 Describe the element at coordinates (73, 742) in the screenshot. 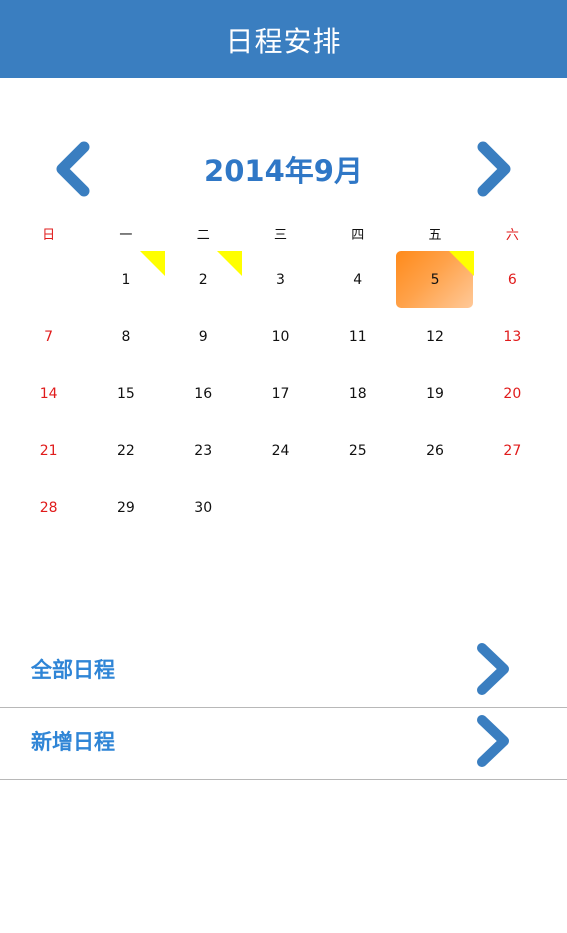

I see `menu-item-label: 新增日程` at that location.